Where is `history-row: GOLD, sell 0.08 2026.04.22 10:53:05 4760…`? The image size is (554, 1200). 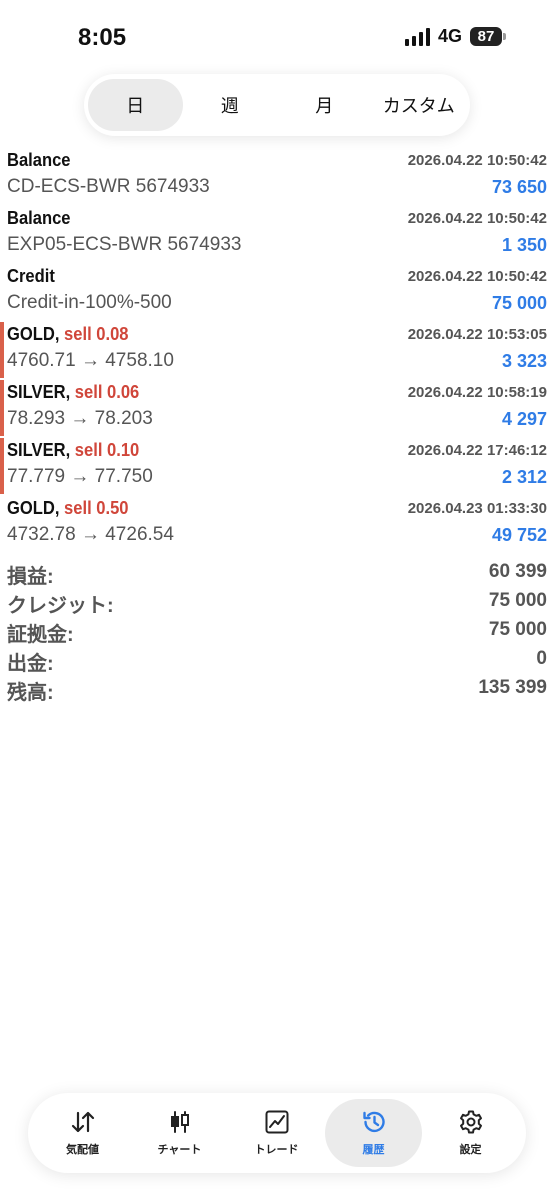 history-row: GOLD, sell 0.08 2026.04.22 10:53:05 4760… is located at coordinates (277, 349).